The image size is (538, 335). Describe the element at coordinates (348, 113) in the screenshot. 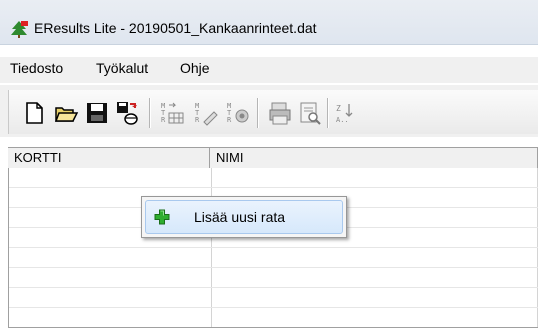

I see `sort-icon: Z A..` at that location.